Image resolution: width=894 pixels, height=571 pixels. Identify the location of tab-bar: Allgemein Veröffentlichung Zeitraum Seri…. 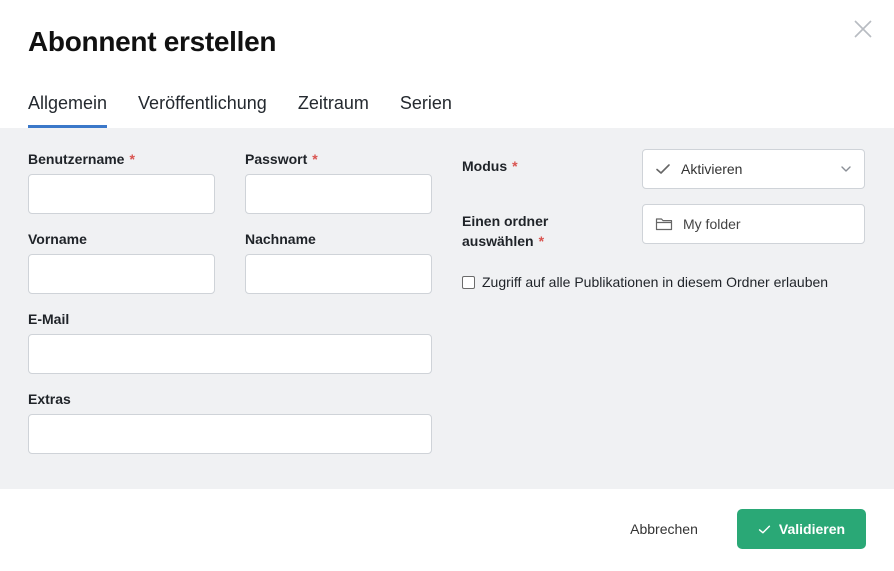
(255, 110).